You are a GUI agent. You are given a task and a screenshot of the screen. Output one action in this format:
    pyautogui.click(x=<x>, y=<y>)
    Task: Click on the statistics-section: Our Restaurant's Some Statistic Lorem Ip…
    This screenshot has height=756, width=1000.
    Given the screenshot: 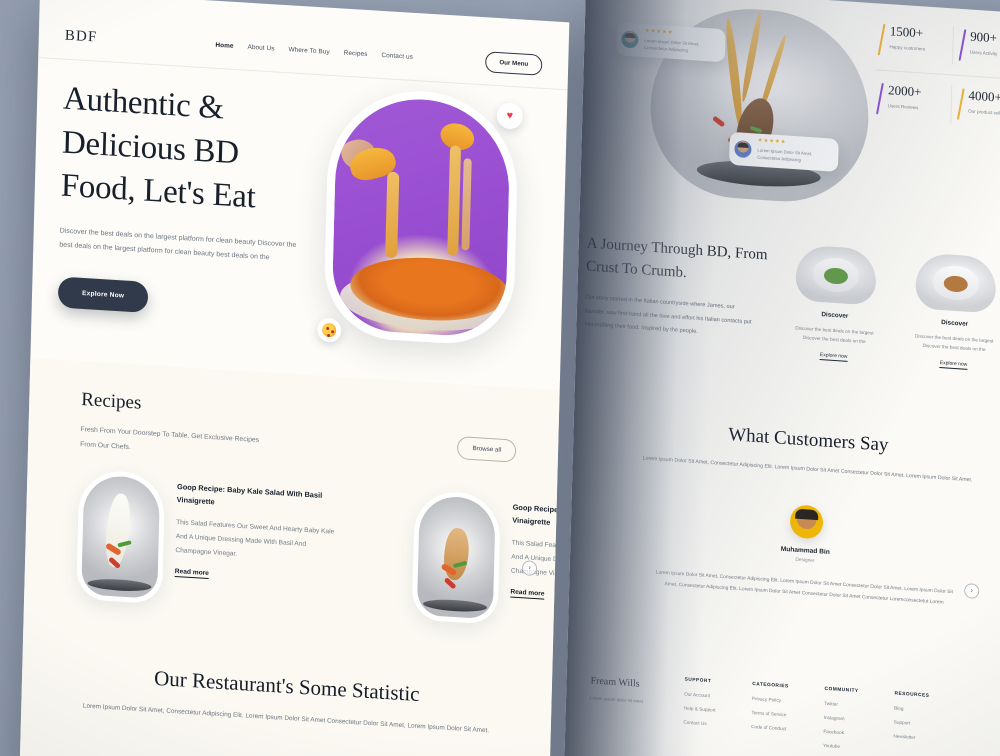 What is the action you would take?
    pyautogui.click(x=286, y=700)
    